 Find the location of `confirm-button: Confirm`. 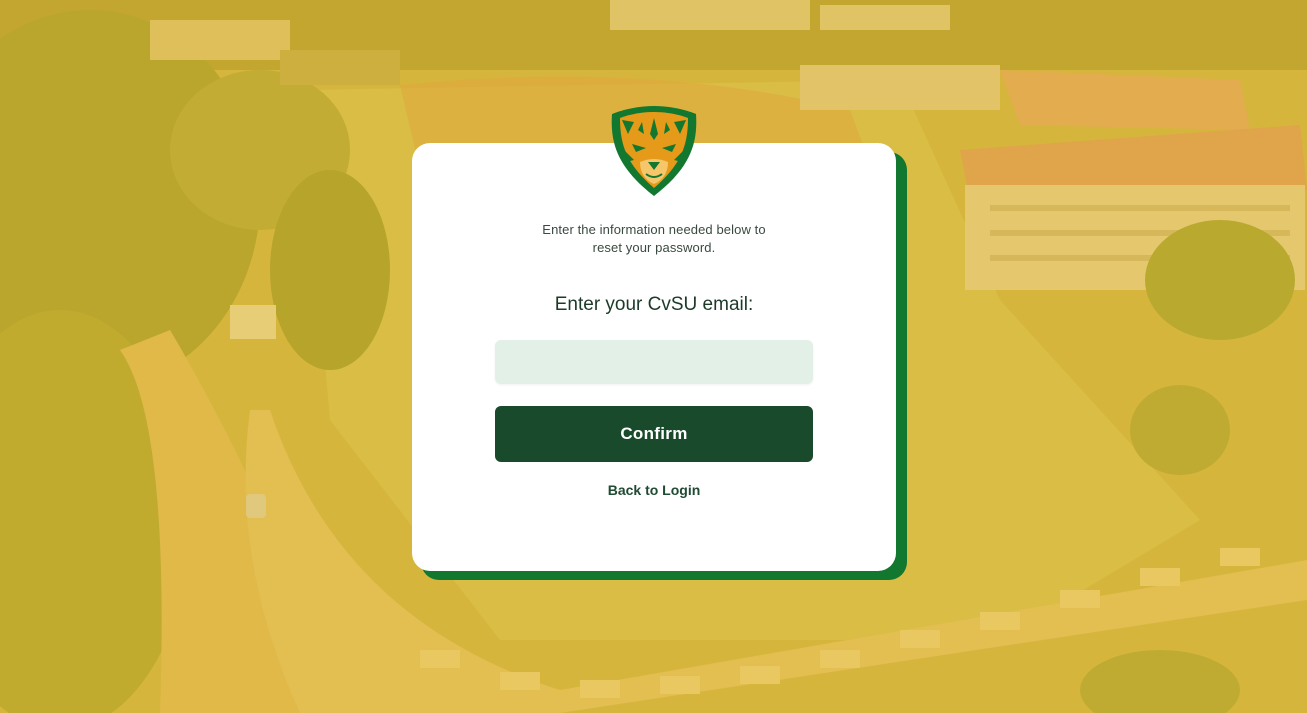

confirm-button: Confirm is located at coordinates (654, 434).